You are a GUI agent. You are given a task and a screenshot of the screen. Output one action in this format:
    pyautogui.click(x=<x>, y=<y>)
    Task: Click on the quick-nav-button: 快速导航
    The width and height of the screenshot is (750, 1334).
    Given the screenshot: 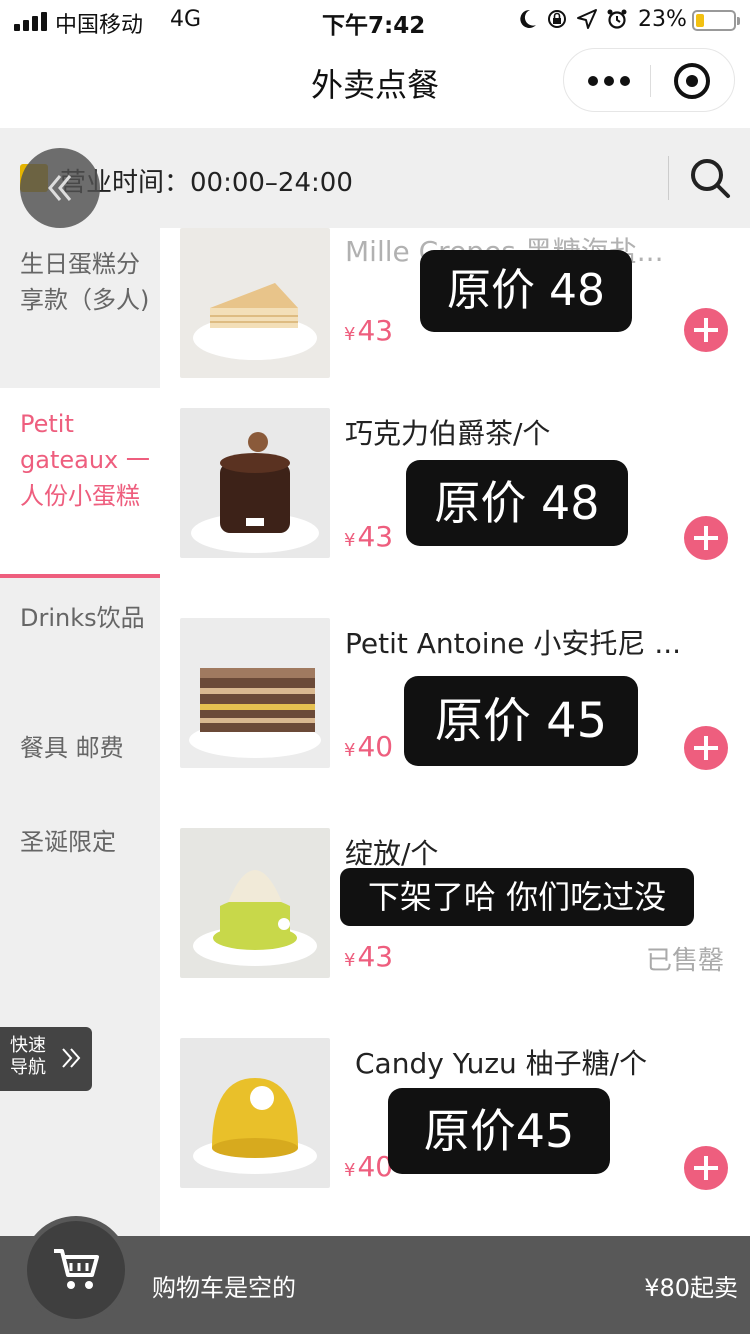 What is the action you would take?
    pyautogui.click(x=46, y=1059)
    